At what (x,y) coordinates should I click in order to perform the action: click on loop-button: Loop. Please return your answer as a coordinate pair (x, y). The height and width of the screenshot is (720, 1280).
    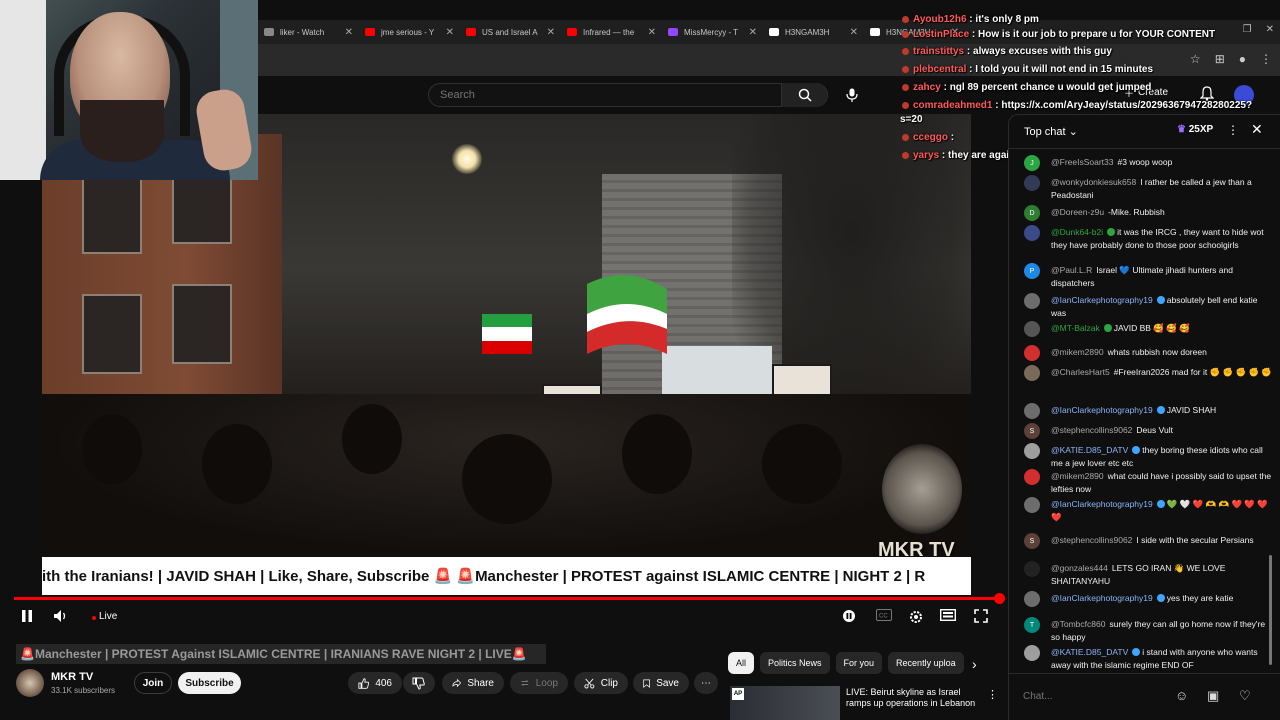
    Looking at the image, I should click on (539, 683).